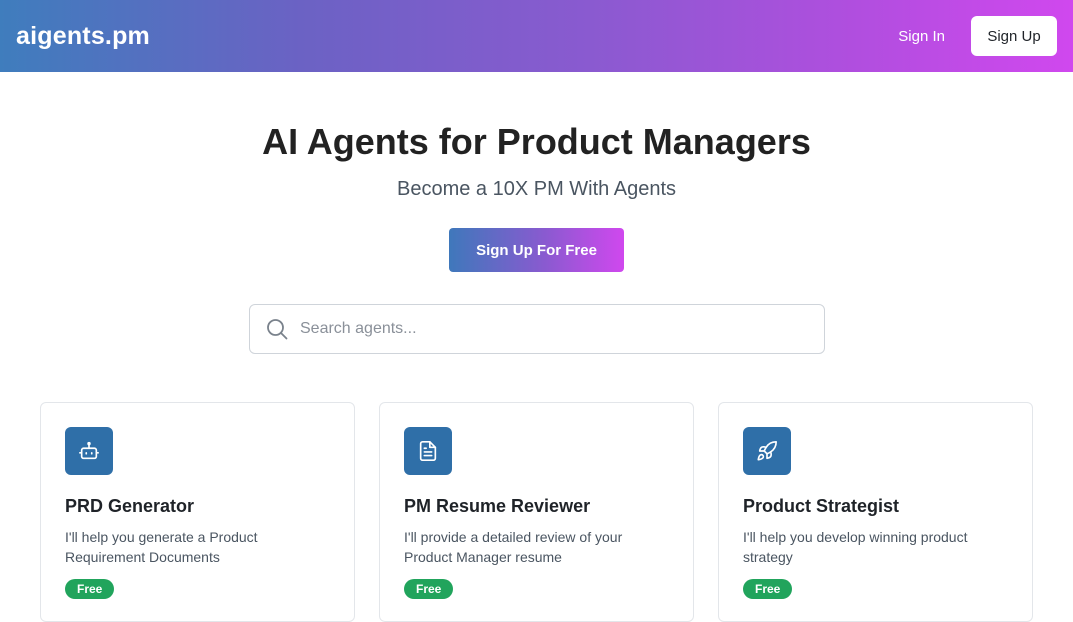 The image size is (1073, 622). I want to click on sign-up-free-button: Sign Up For Free, so click(536, 250).